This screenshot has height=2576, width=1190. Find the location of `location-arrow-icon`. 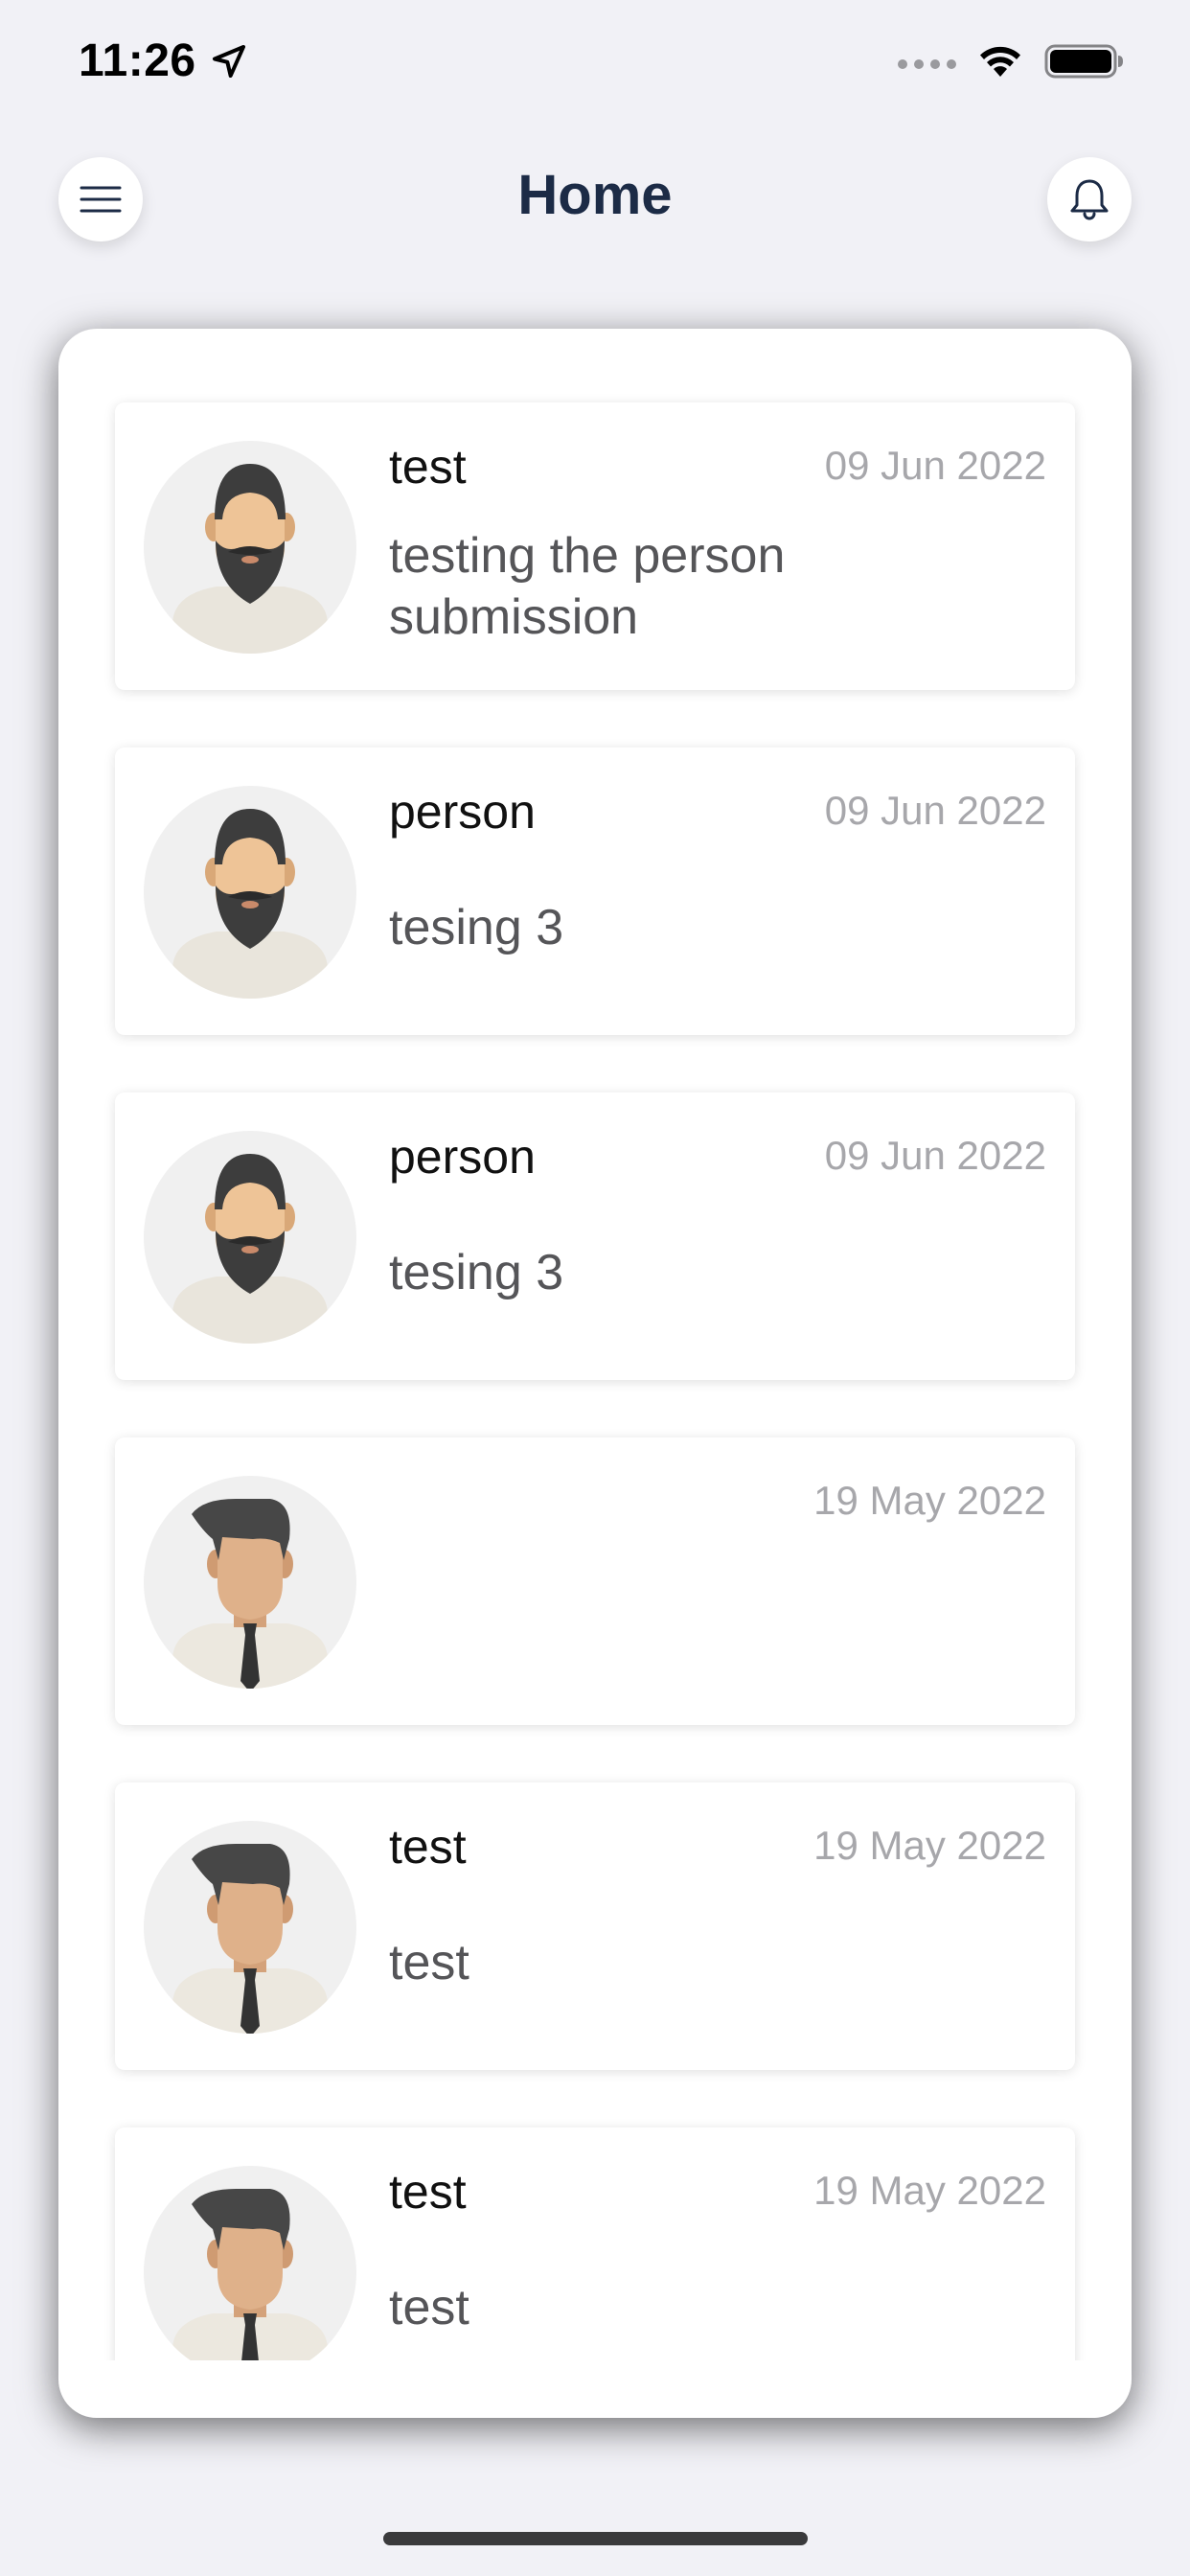

location-arrow-icon is located at coordinates (229, 61).